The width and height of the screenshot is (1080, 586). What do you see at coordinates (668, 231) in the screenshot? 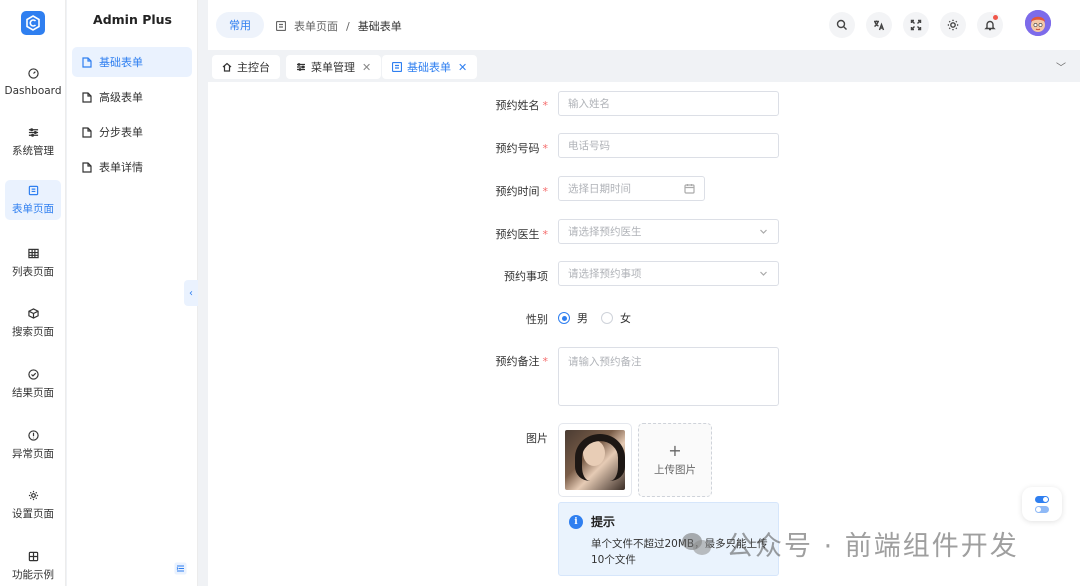
I see `doctor-select: 请选择预约医生` at bounding box center [668, 231].